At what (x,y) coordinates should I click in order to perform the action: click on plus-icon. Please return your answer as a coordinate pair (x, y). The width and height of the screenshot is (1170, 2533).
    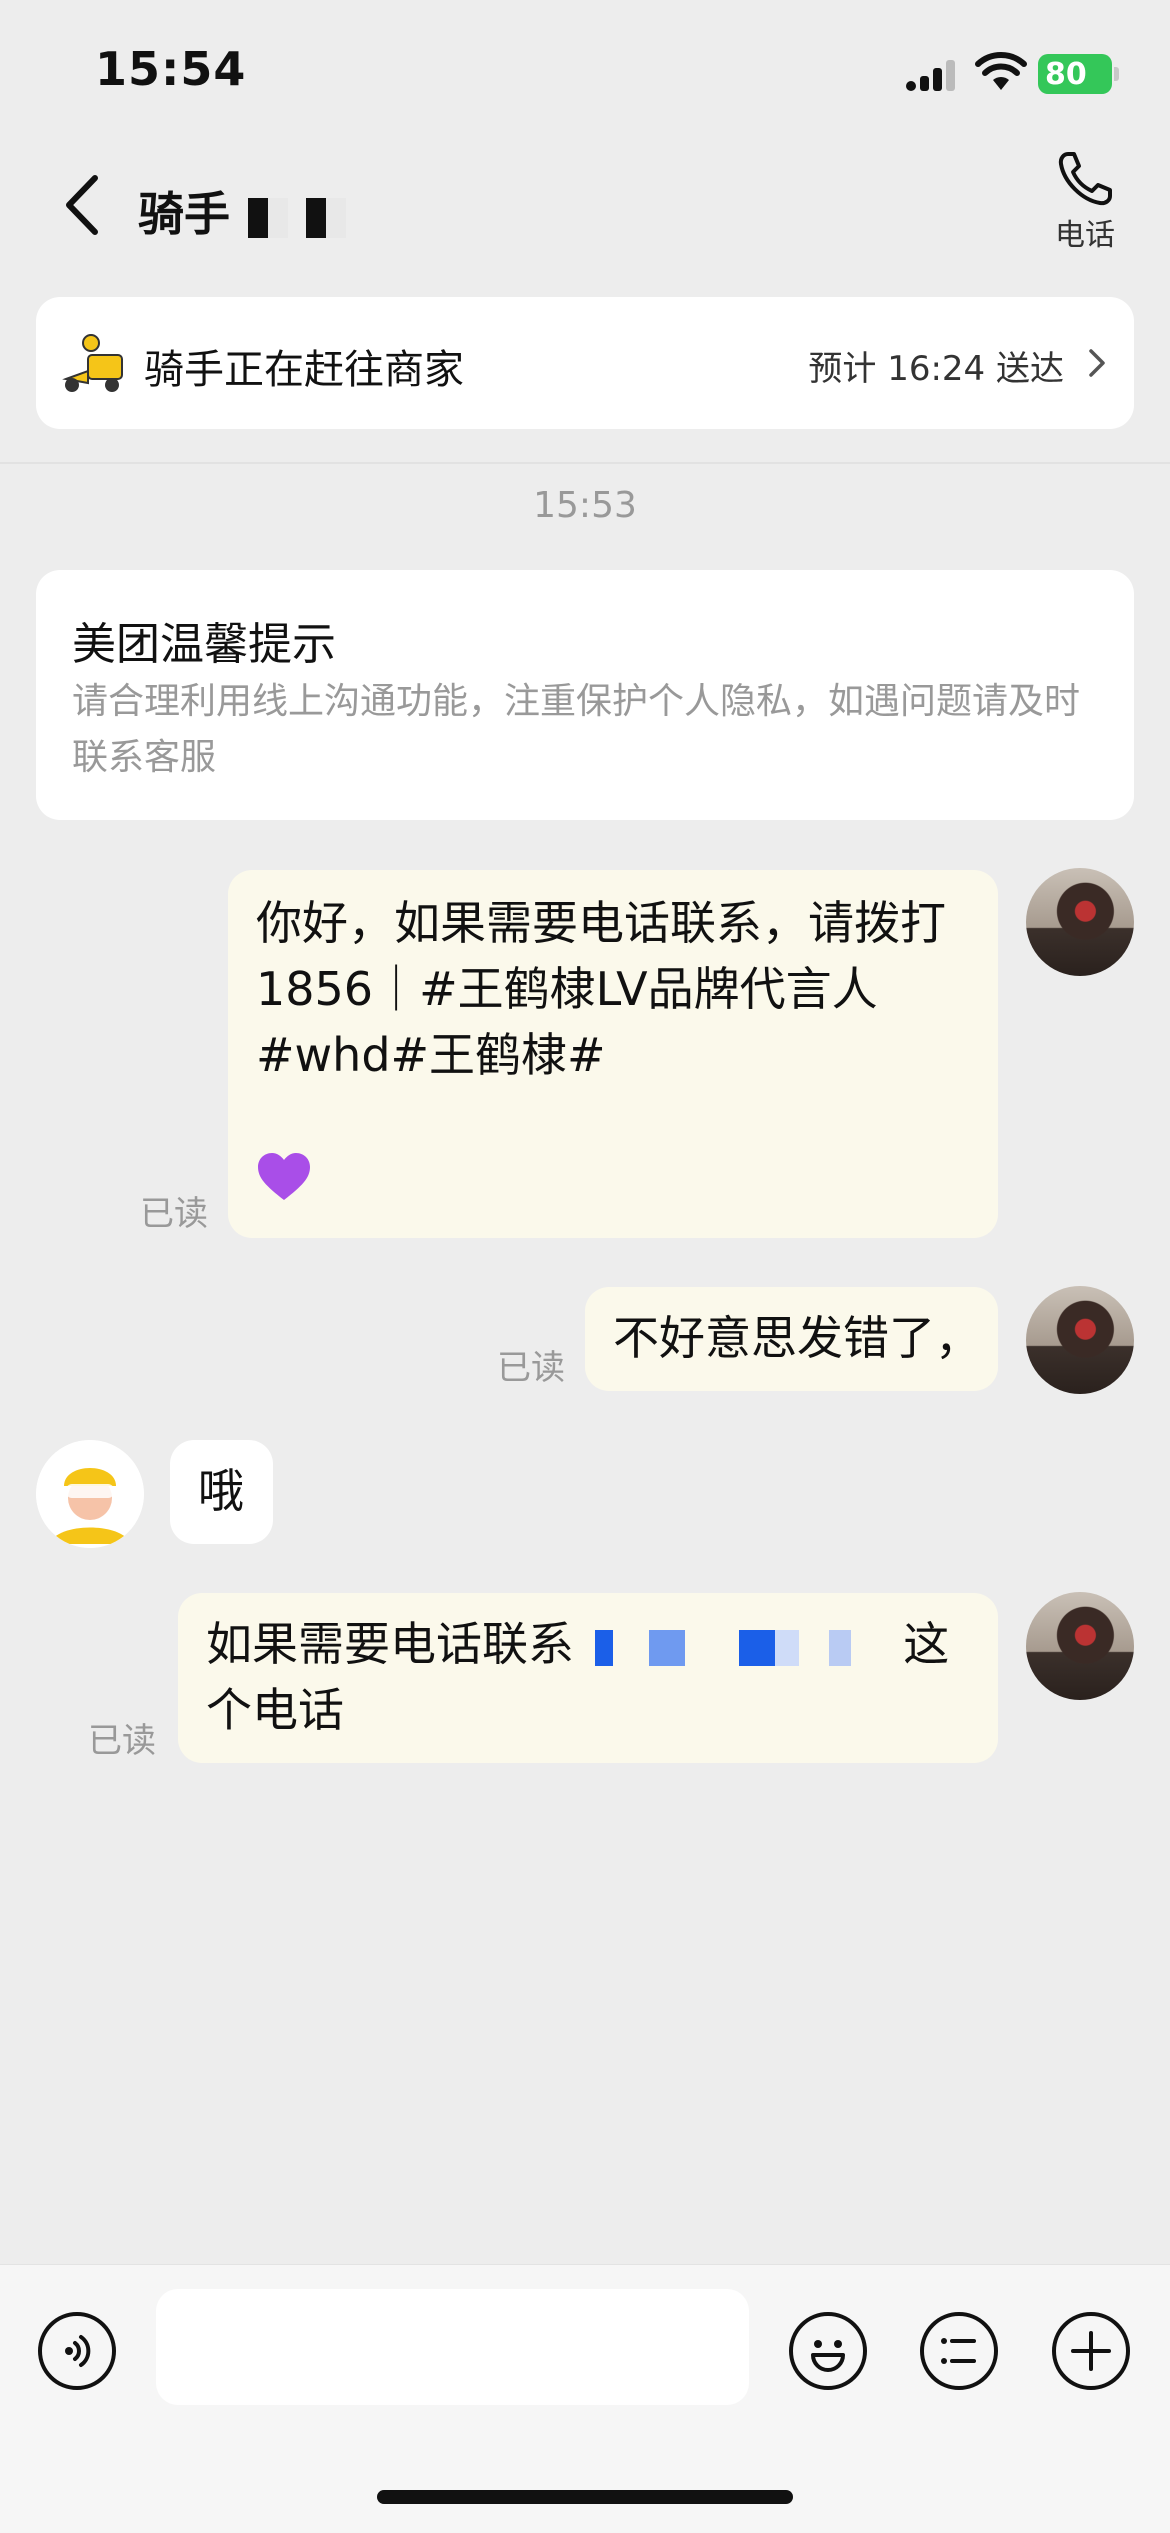
    Looking at the image, I should click on (1091, 2351).